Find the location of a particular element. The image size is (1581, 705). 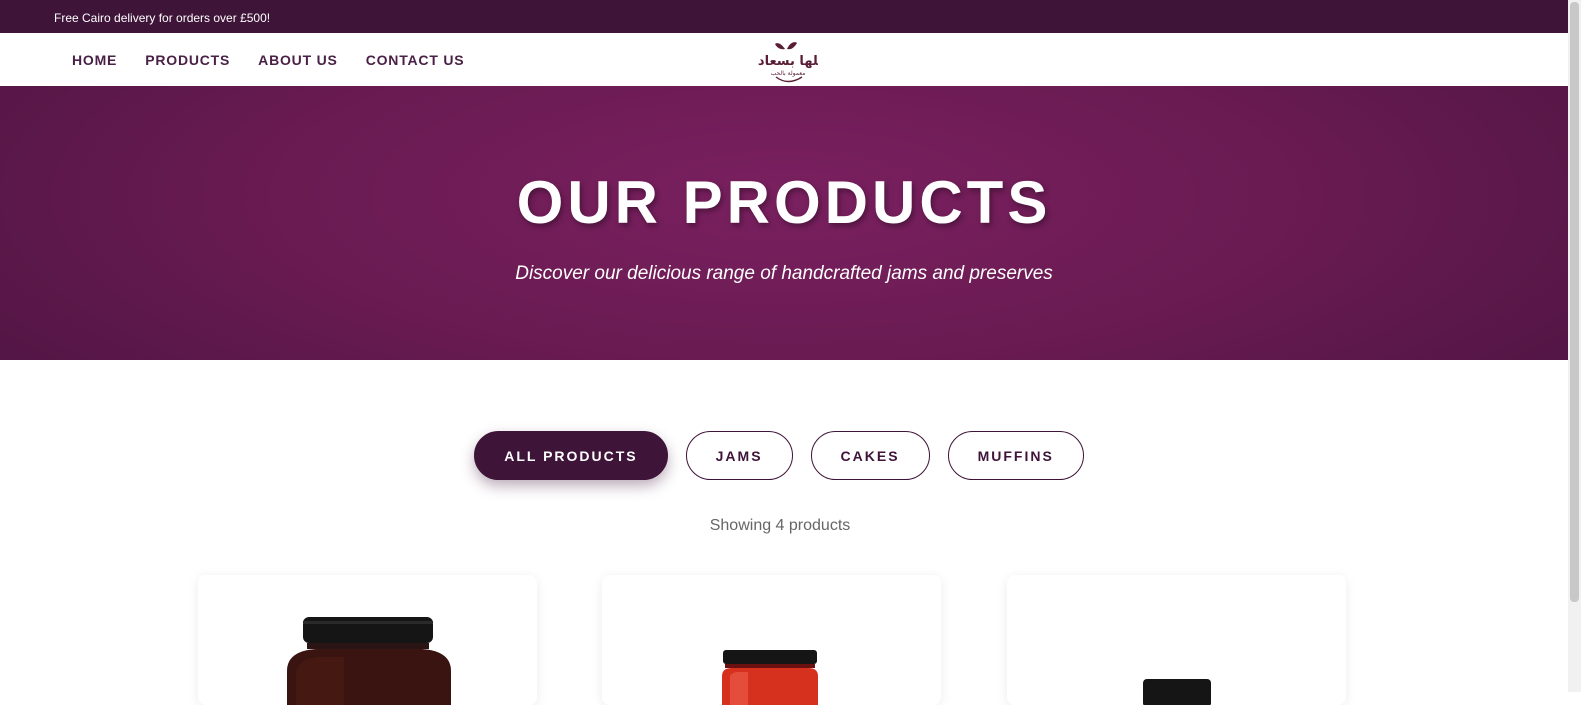

category-filters: ALL PRODUCTS JAMS CAKES MUFFINS is located at coordinates (784, 455).